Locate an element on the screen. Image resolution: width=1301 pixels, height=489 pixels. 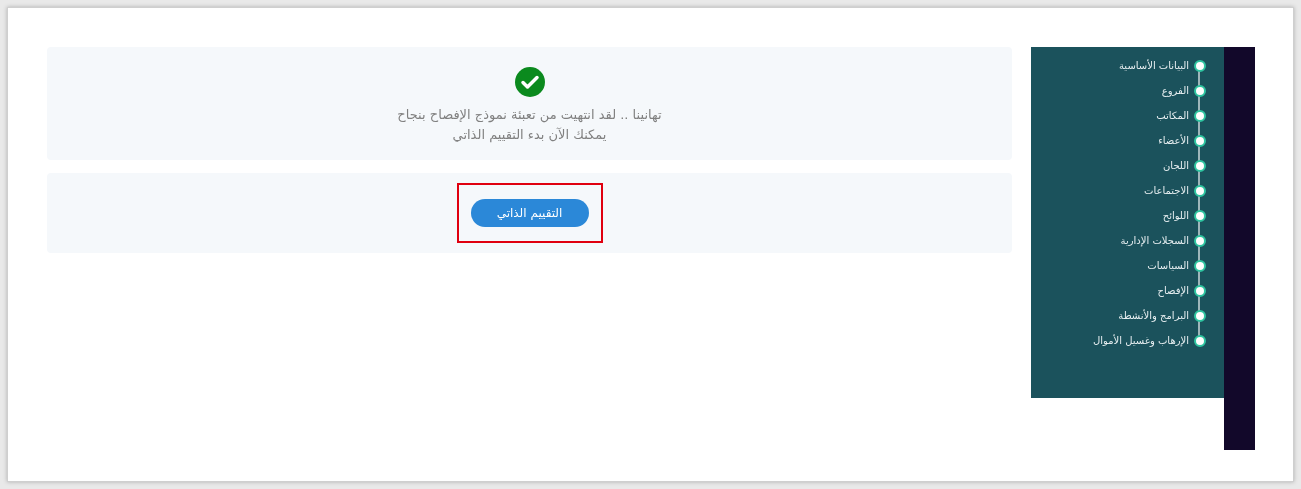
sidebar-item: الإفصاح is located at coordinates (1173, 290).